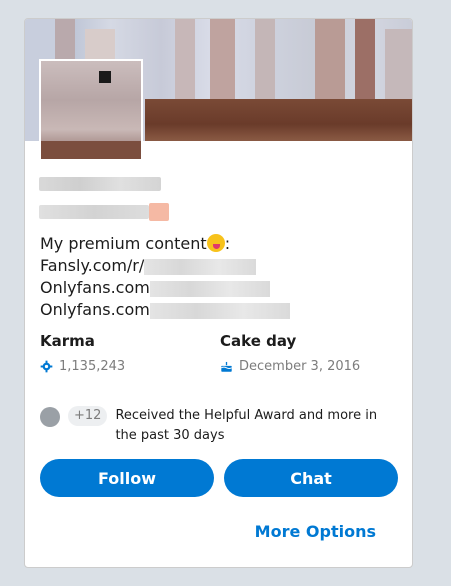  I want to click on cake-day-label: Cake day, so click(258, 341).